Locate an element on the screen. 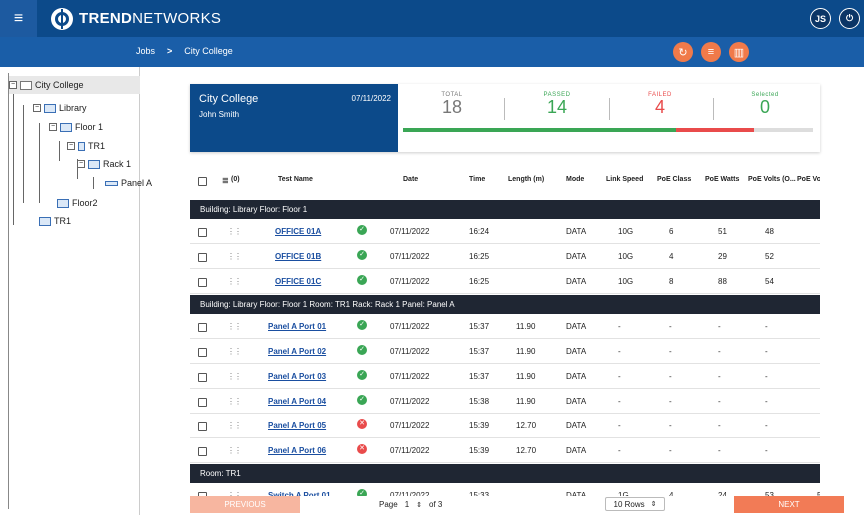 The image size is (864, 515). select-arrows-icon: ⇕ is located at coordinates (653, 504).